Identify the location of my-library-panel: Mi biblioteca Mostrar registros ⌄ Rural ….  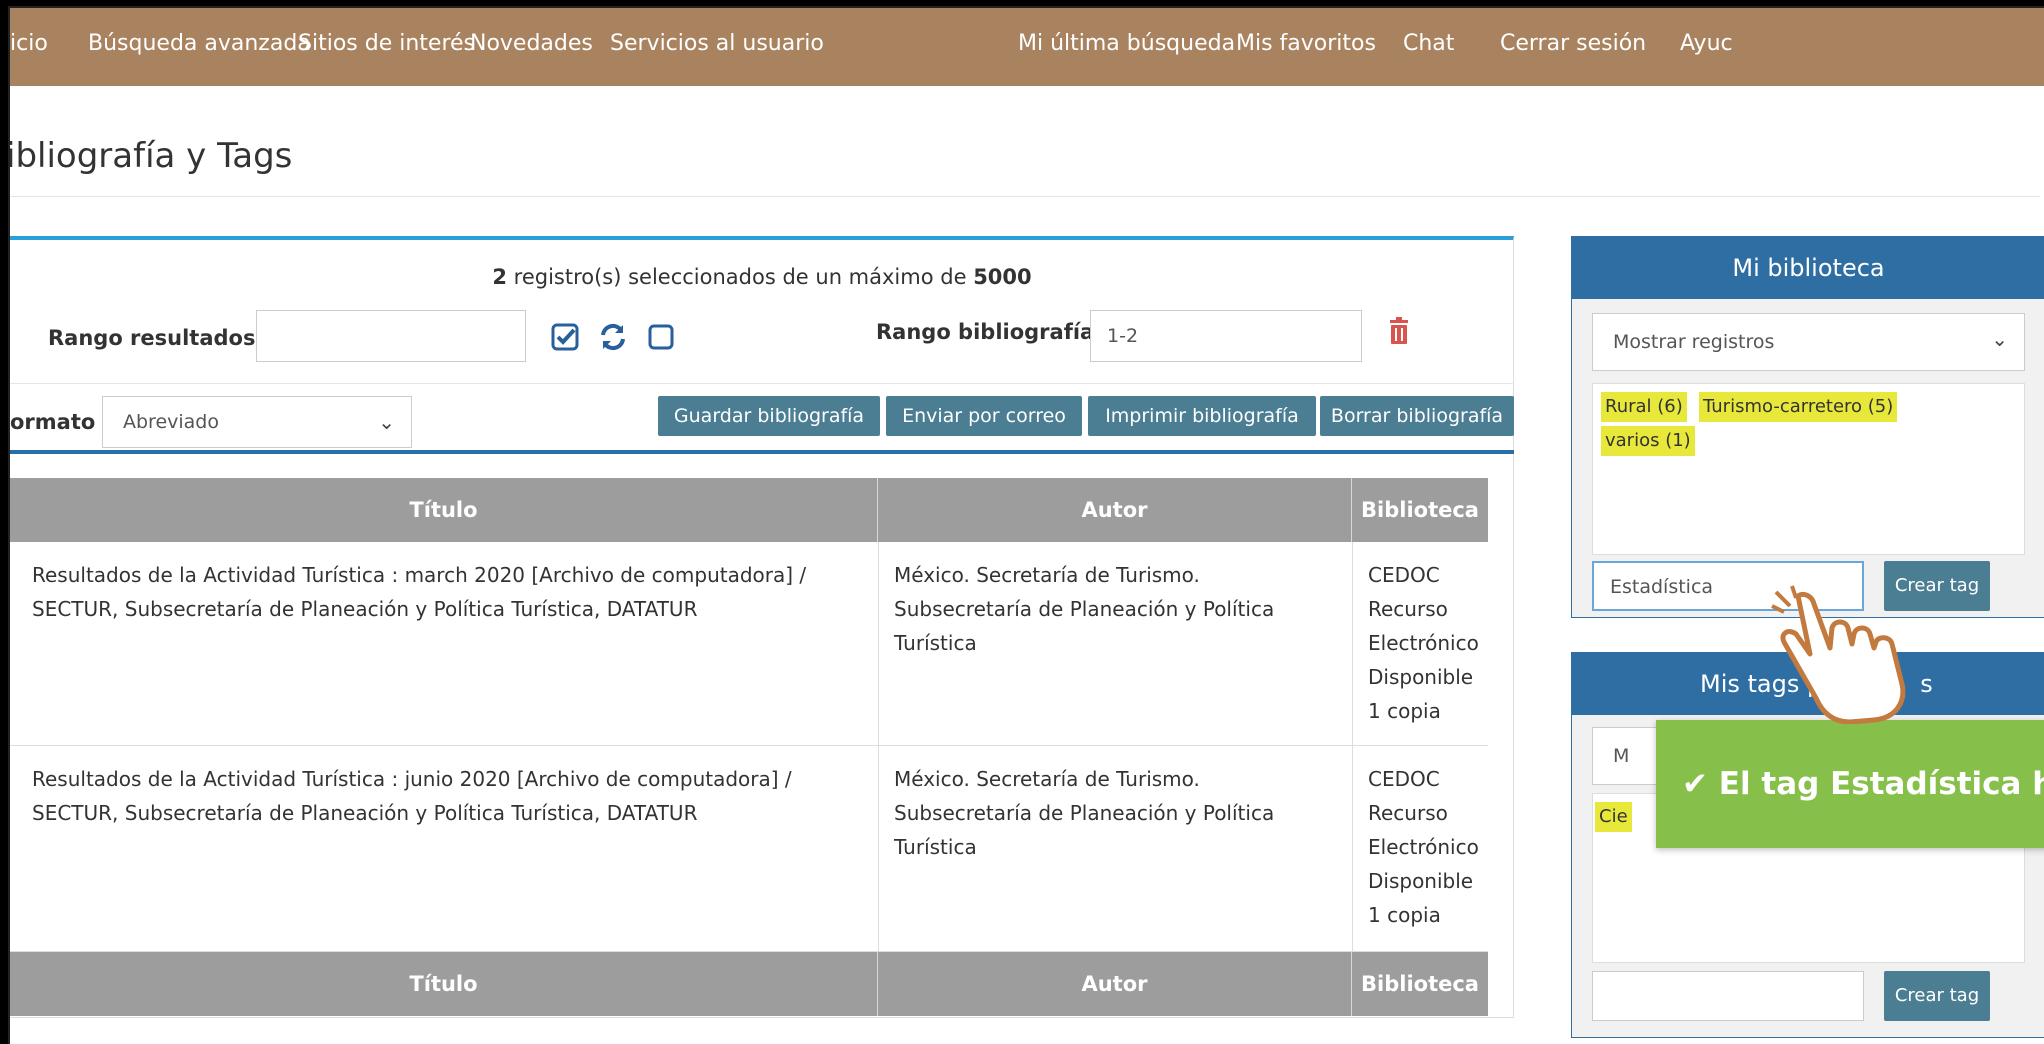
(1807, 427).